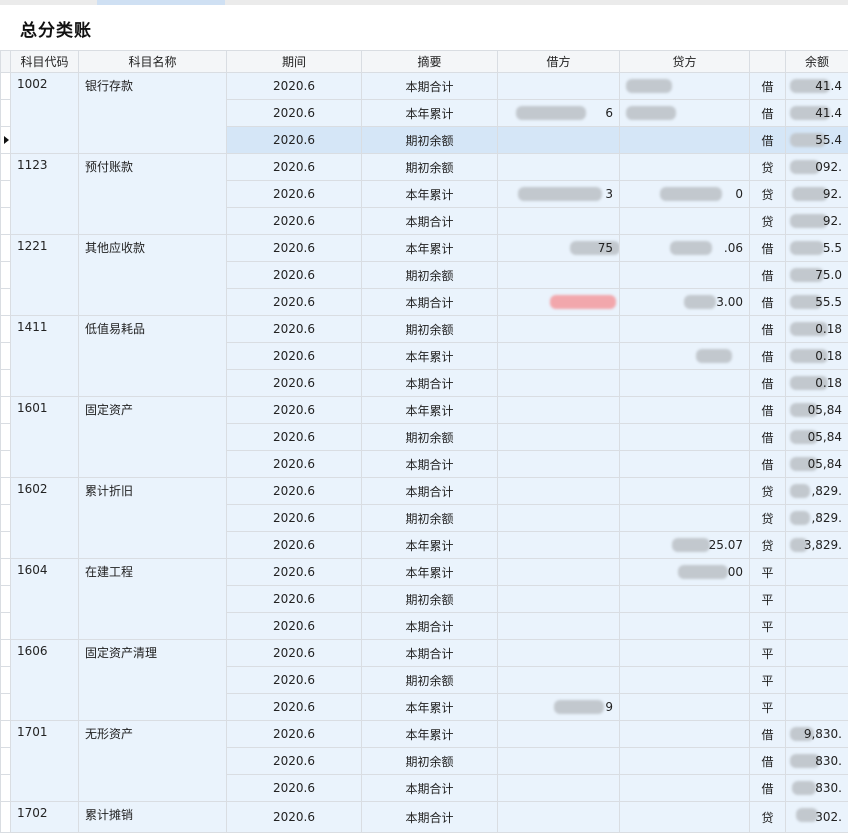 This screenshot has height=833, width=848. I want to click on table-row: 1702累计摊销2020.6本期合计贷302., so click(424, 817).